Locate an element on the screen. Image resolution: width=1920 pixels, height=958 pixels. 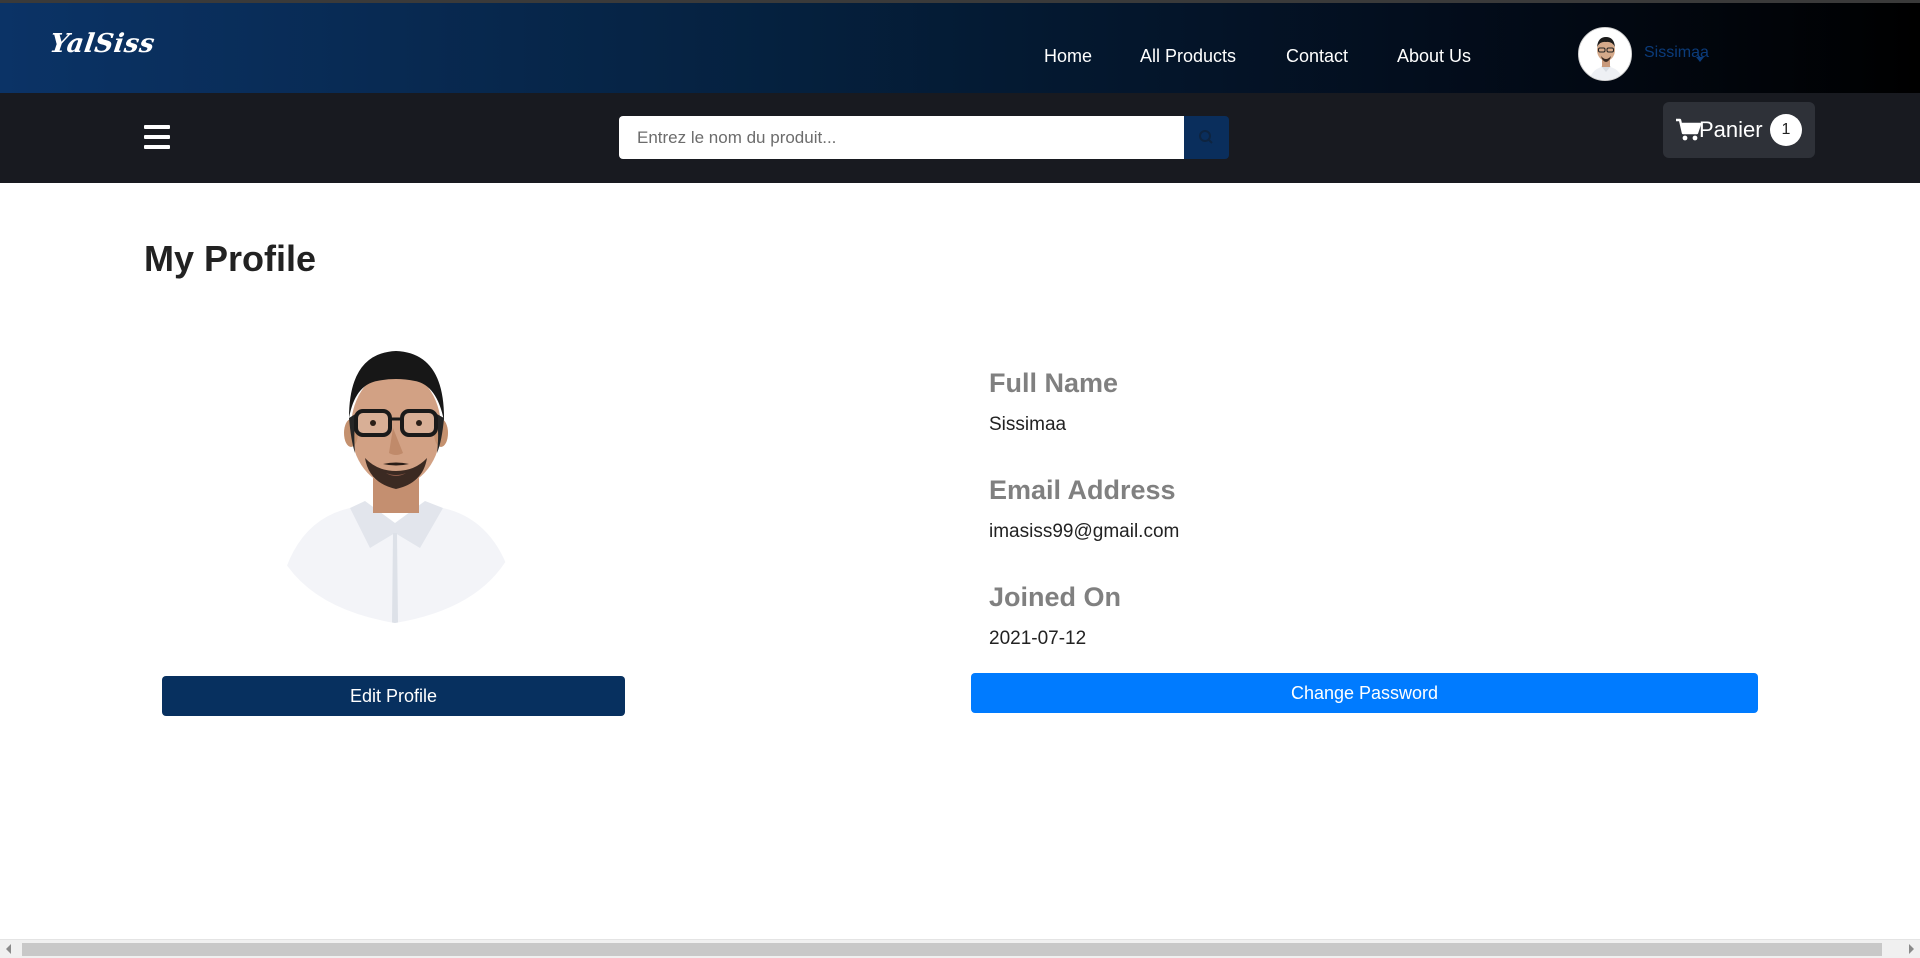
profile-photo-image is located at coordinates (395, 478).